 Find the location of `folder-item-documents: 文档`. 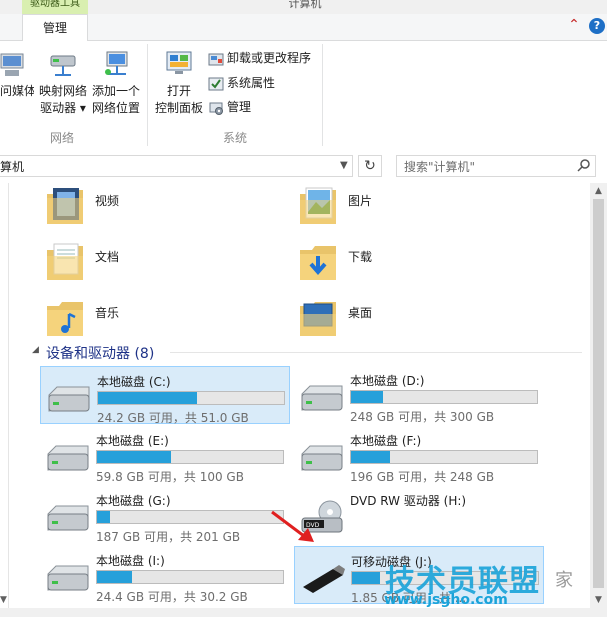

folder-item-documents: 文档 is located at coordinates (165, 265).